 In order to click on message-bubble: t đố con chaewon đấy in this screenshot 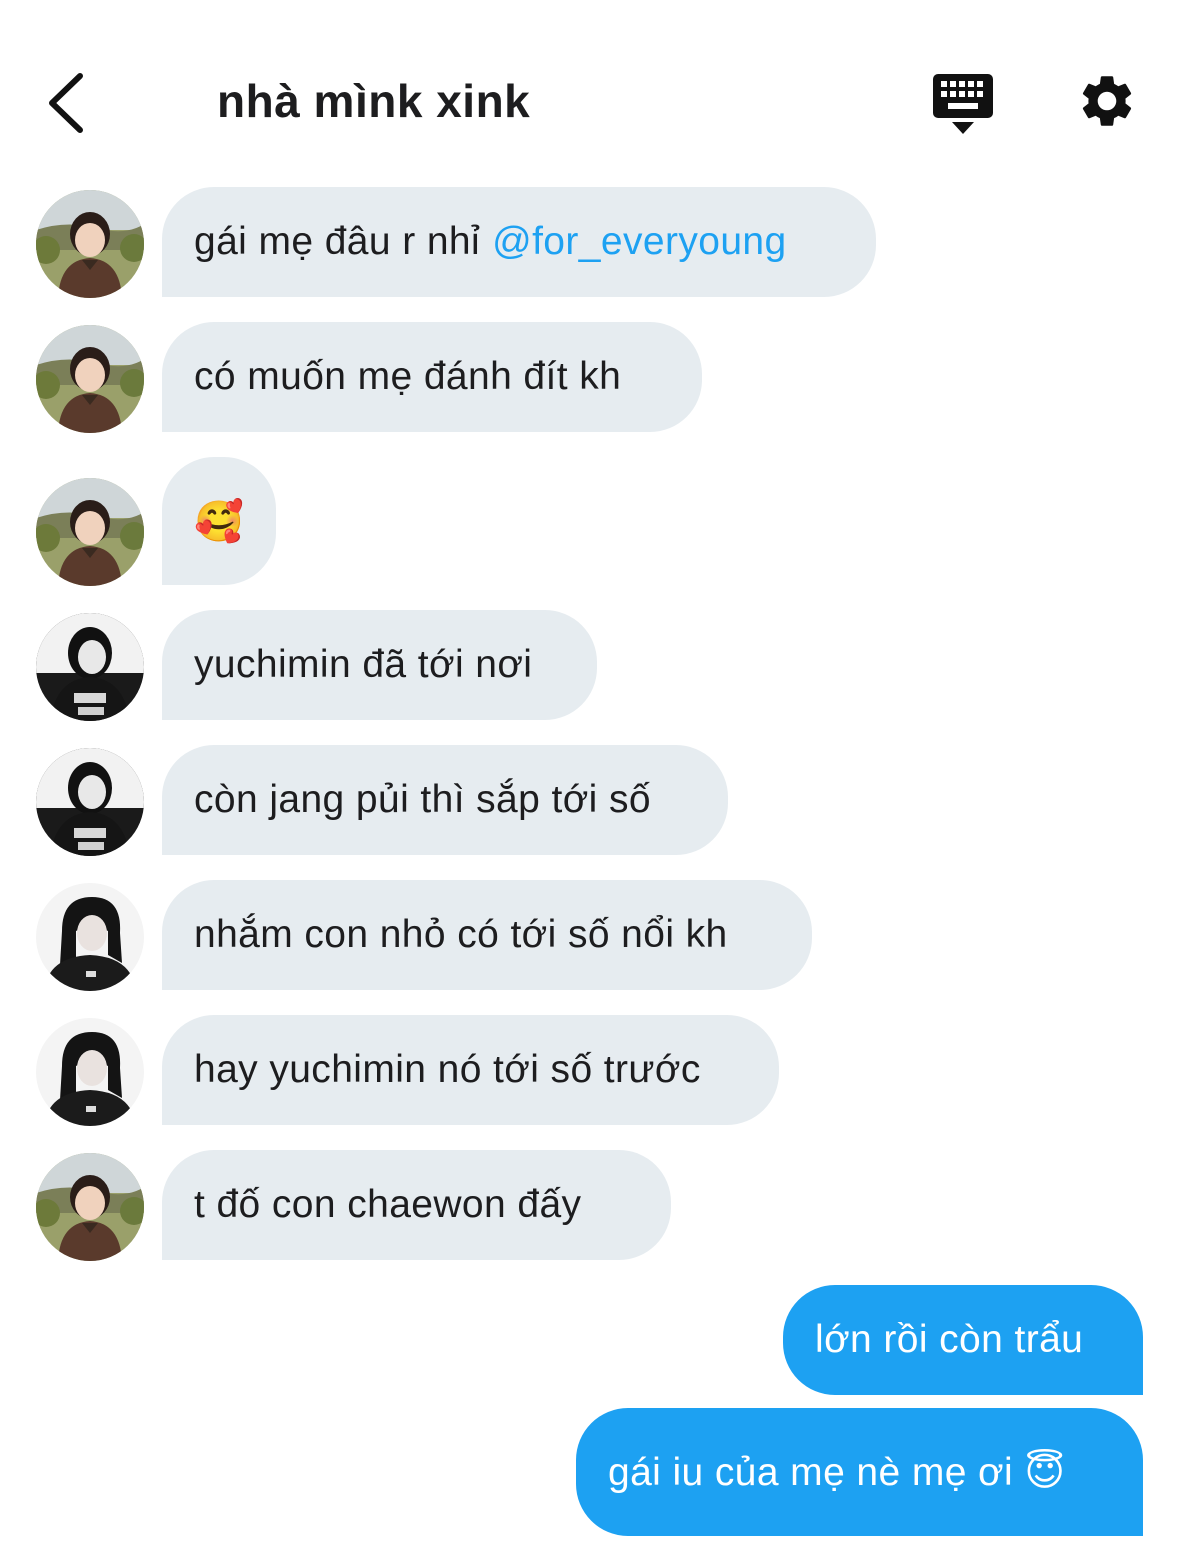, I will do `click(416, 1205)`.